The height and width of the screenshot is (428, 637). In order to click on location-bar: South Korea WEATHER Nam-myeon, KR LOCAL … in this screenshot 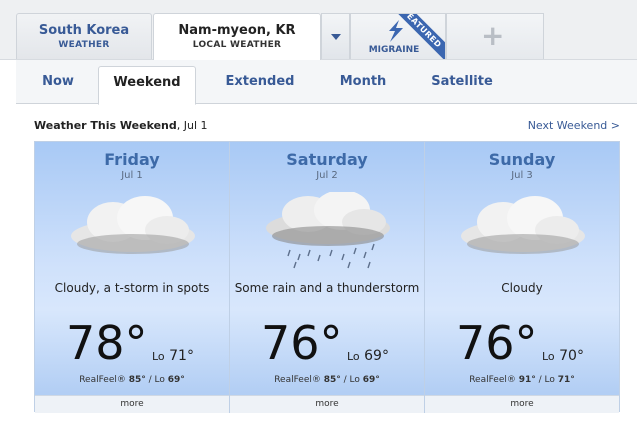, I will do `click(318, 30)`.